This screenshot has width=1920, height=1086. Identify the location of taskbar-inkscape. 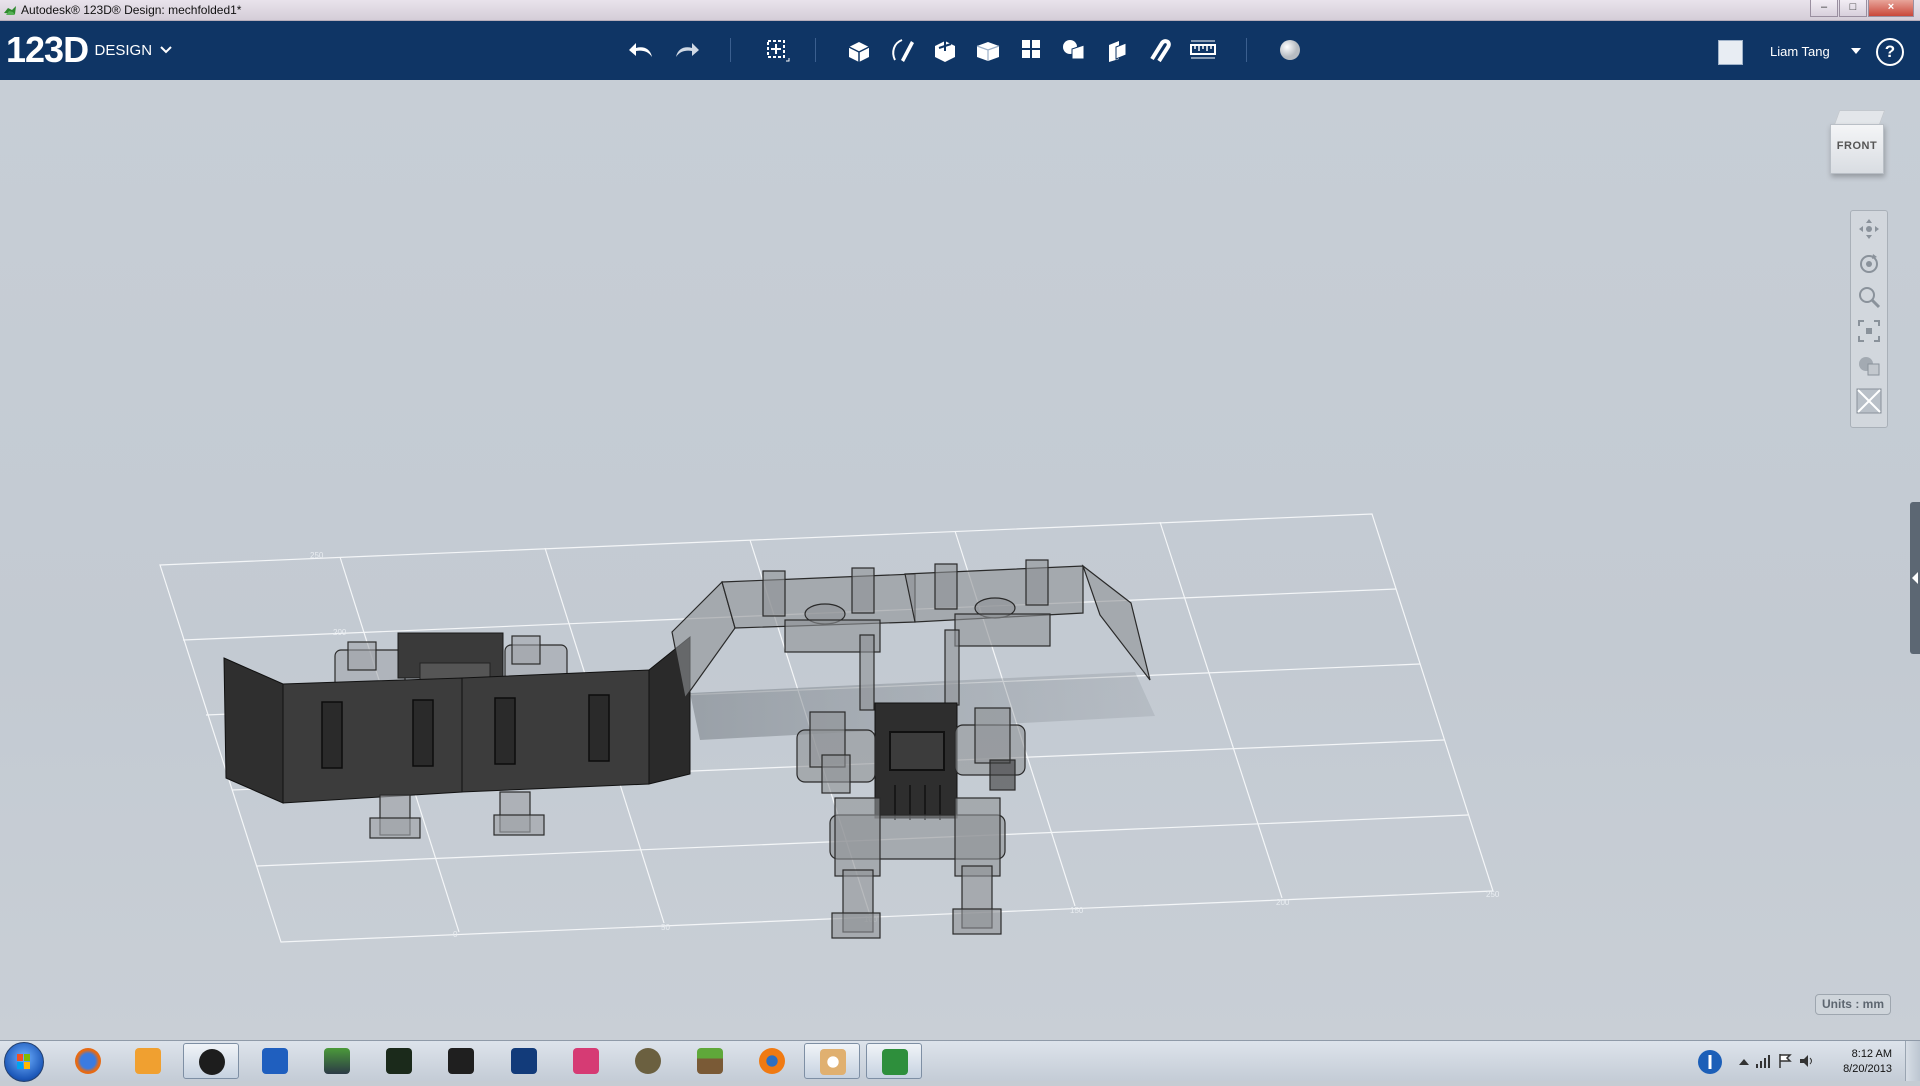
(337, 1061).